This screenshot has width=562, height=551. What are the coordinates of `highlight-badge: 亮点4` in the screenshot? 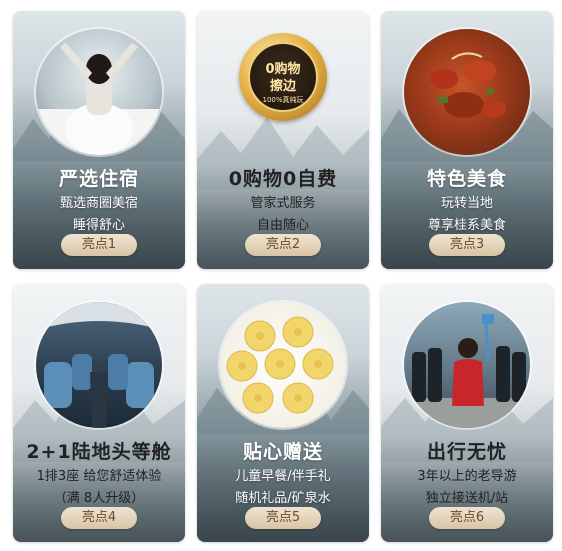 It's located at (99, 518).